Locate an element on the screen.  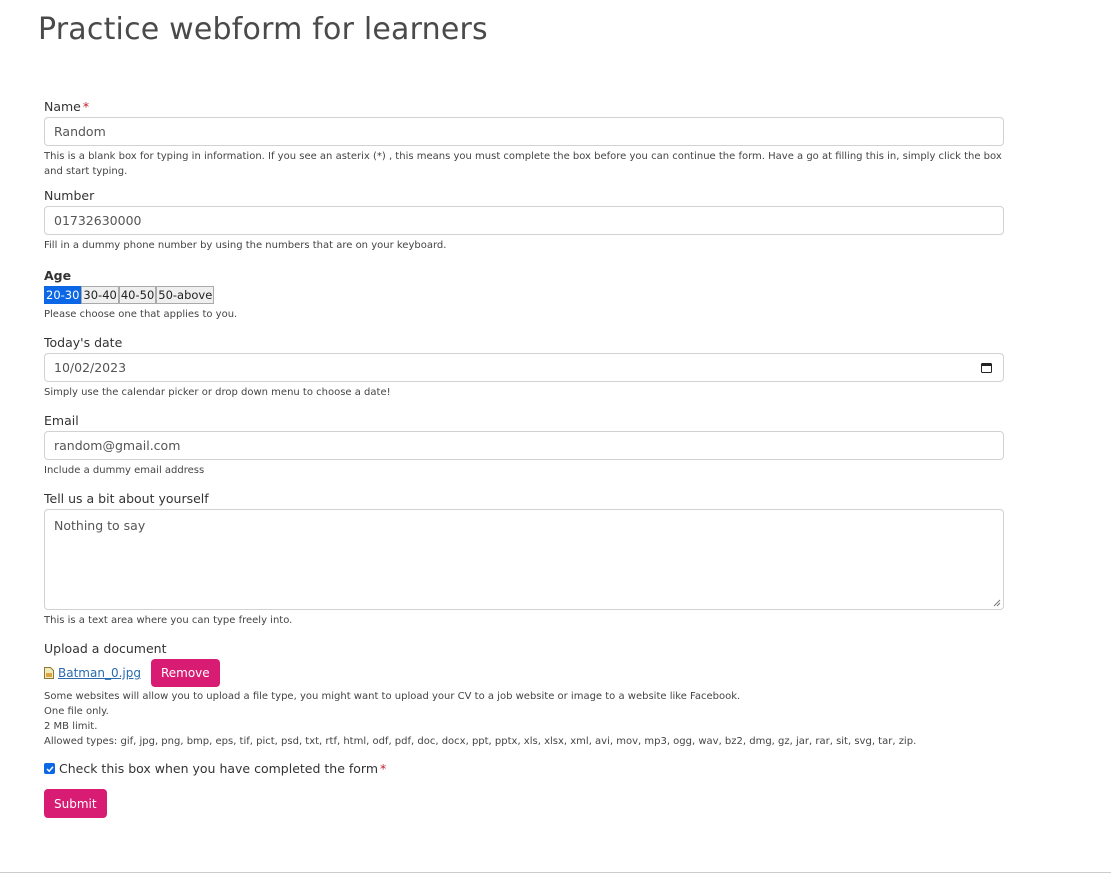
submit-button: Submit is located at coordinates (75, 803).